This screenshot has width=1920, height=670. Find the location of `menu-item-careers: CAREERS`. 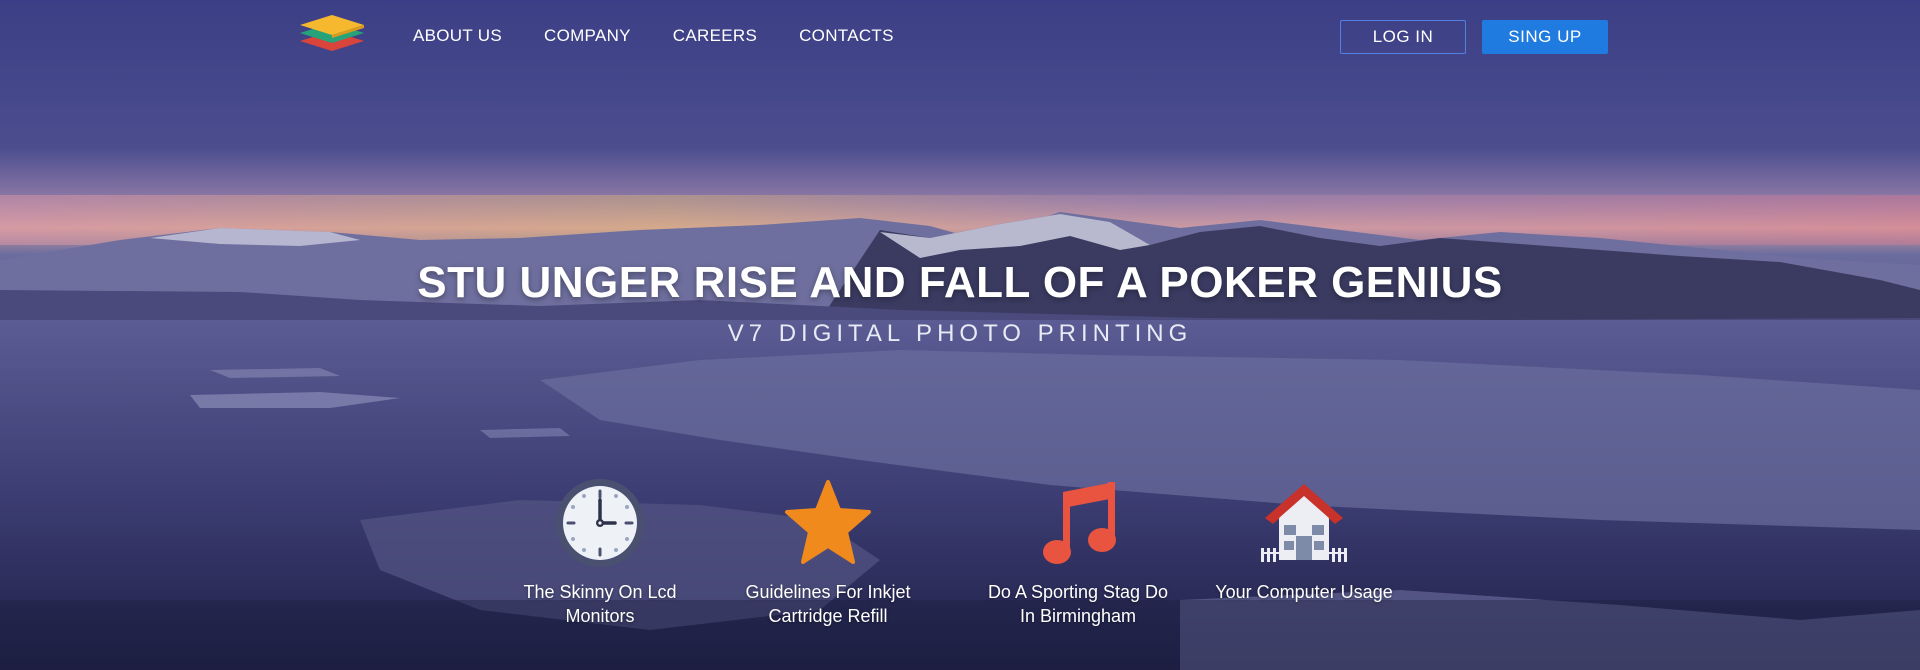

menu-item-careers: CAREERS is located at coordinates (715, 36).